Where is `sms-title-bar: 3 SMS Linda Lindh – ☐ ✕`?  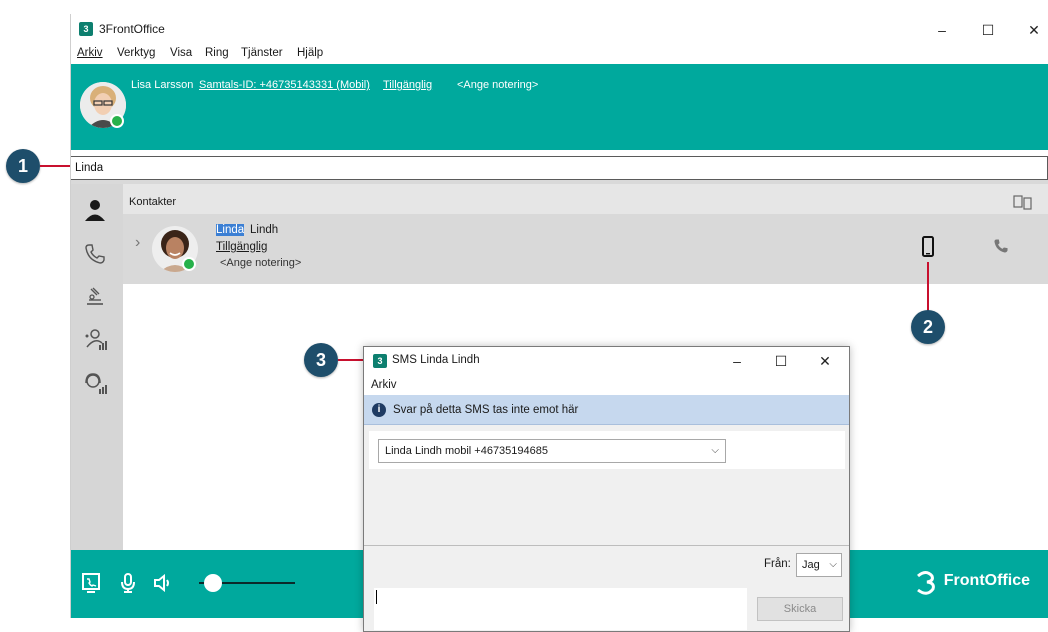 sms-title-bar: 3 SMS Linda Lindh – ☐ ✕ is located at coordinates (606, 361).